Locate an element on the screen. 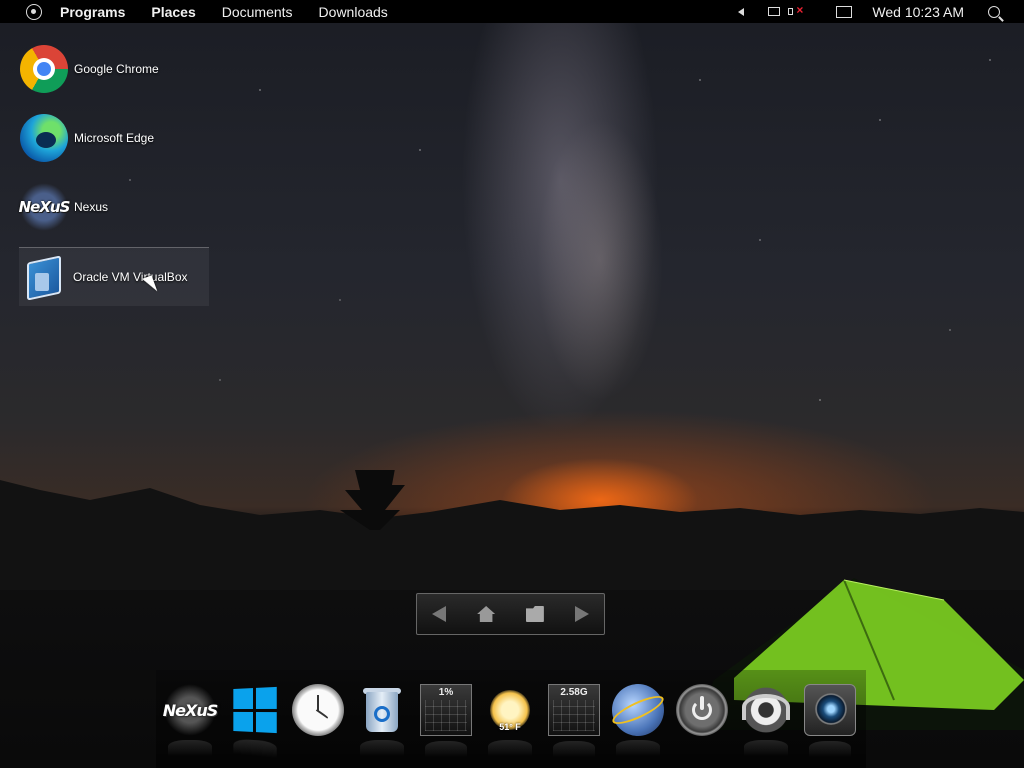  system-menu-icon is located at coordinates (34, 11).